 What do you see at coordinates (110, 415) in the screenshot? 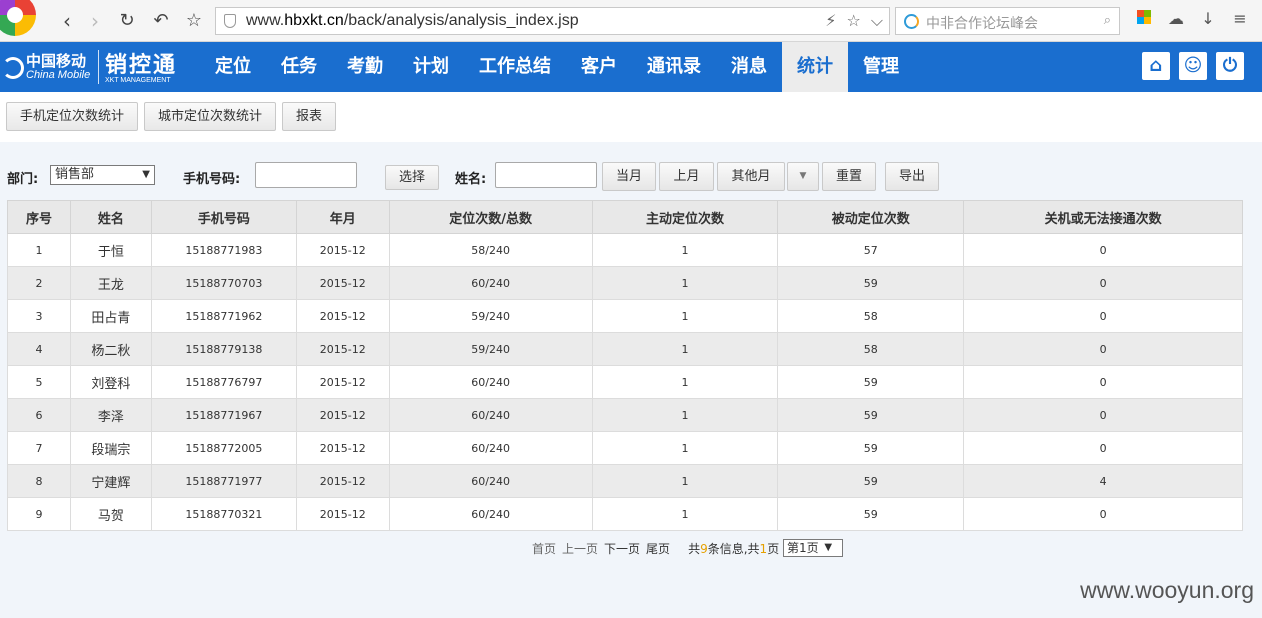
I see `table-cell: 李泽` at bounding box center [110, 415].